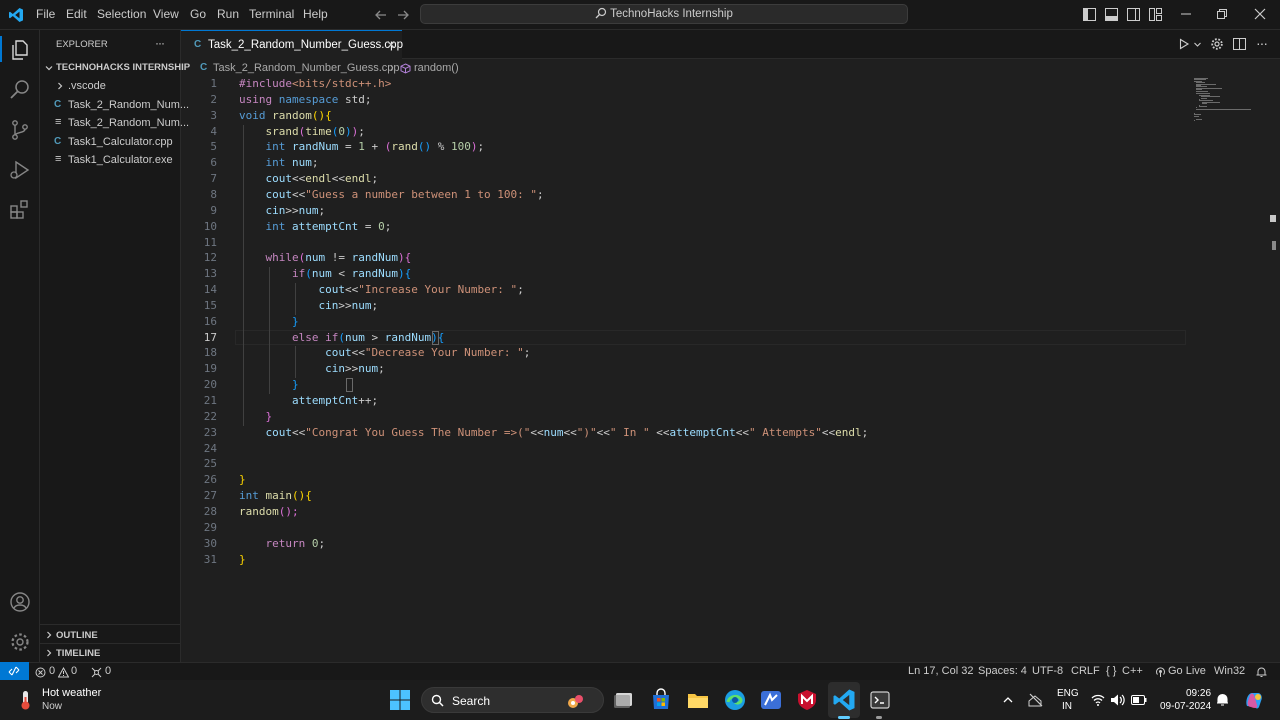 Image resolution: width=1280 pixels, height=720 pixels. I want to click on customize-layout-icon, so click(1155, 14).